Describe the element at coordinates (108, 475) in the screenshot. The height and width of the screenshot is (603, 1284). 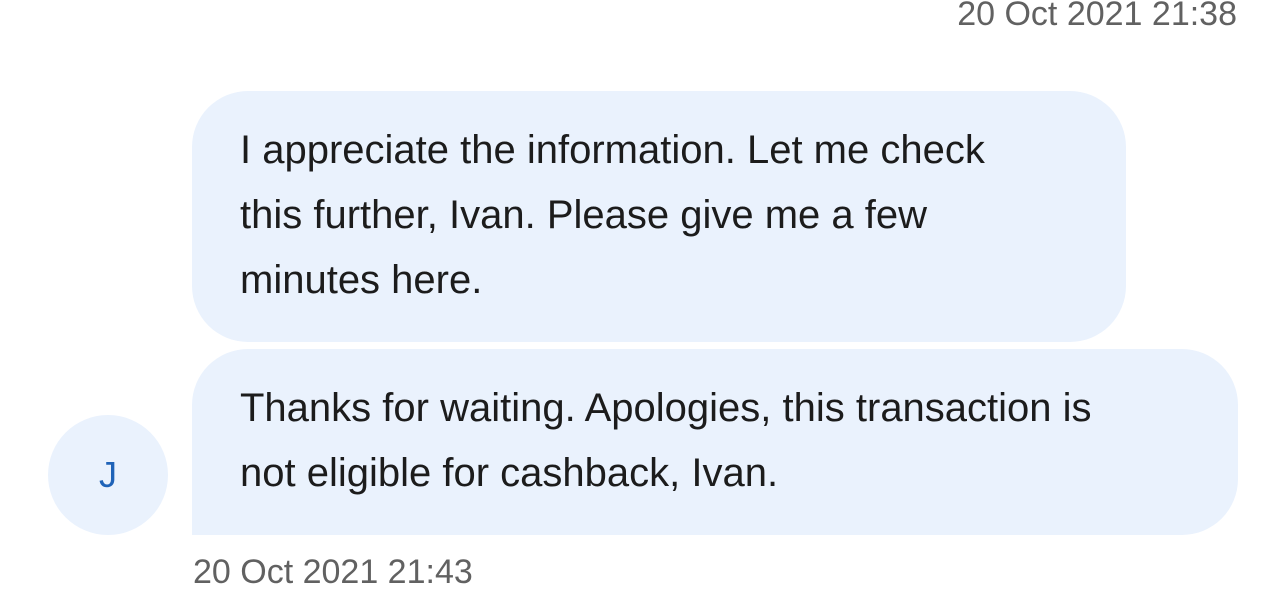
I see `agent-avatar: J` at that location.